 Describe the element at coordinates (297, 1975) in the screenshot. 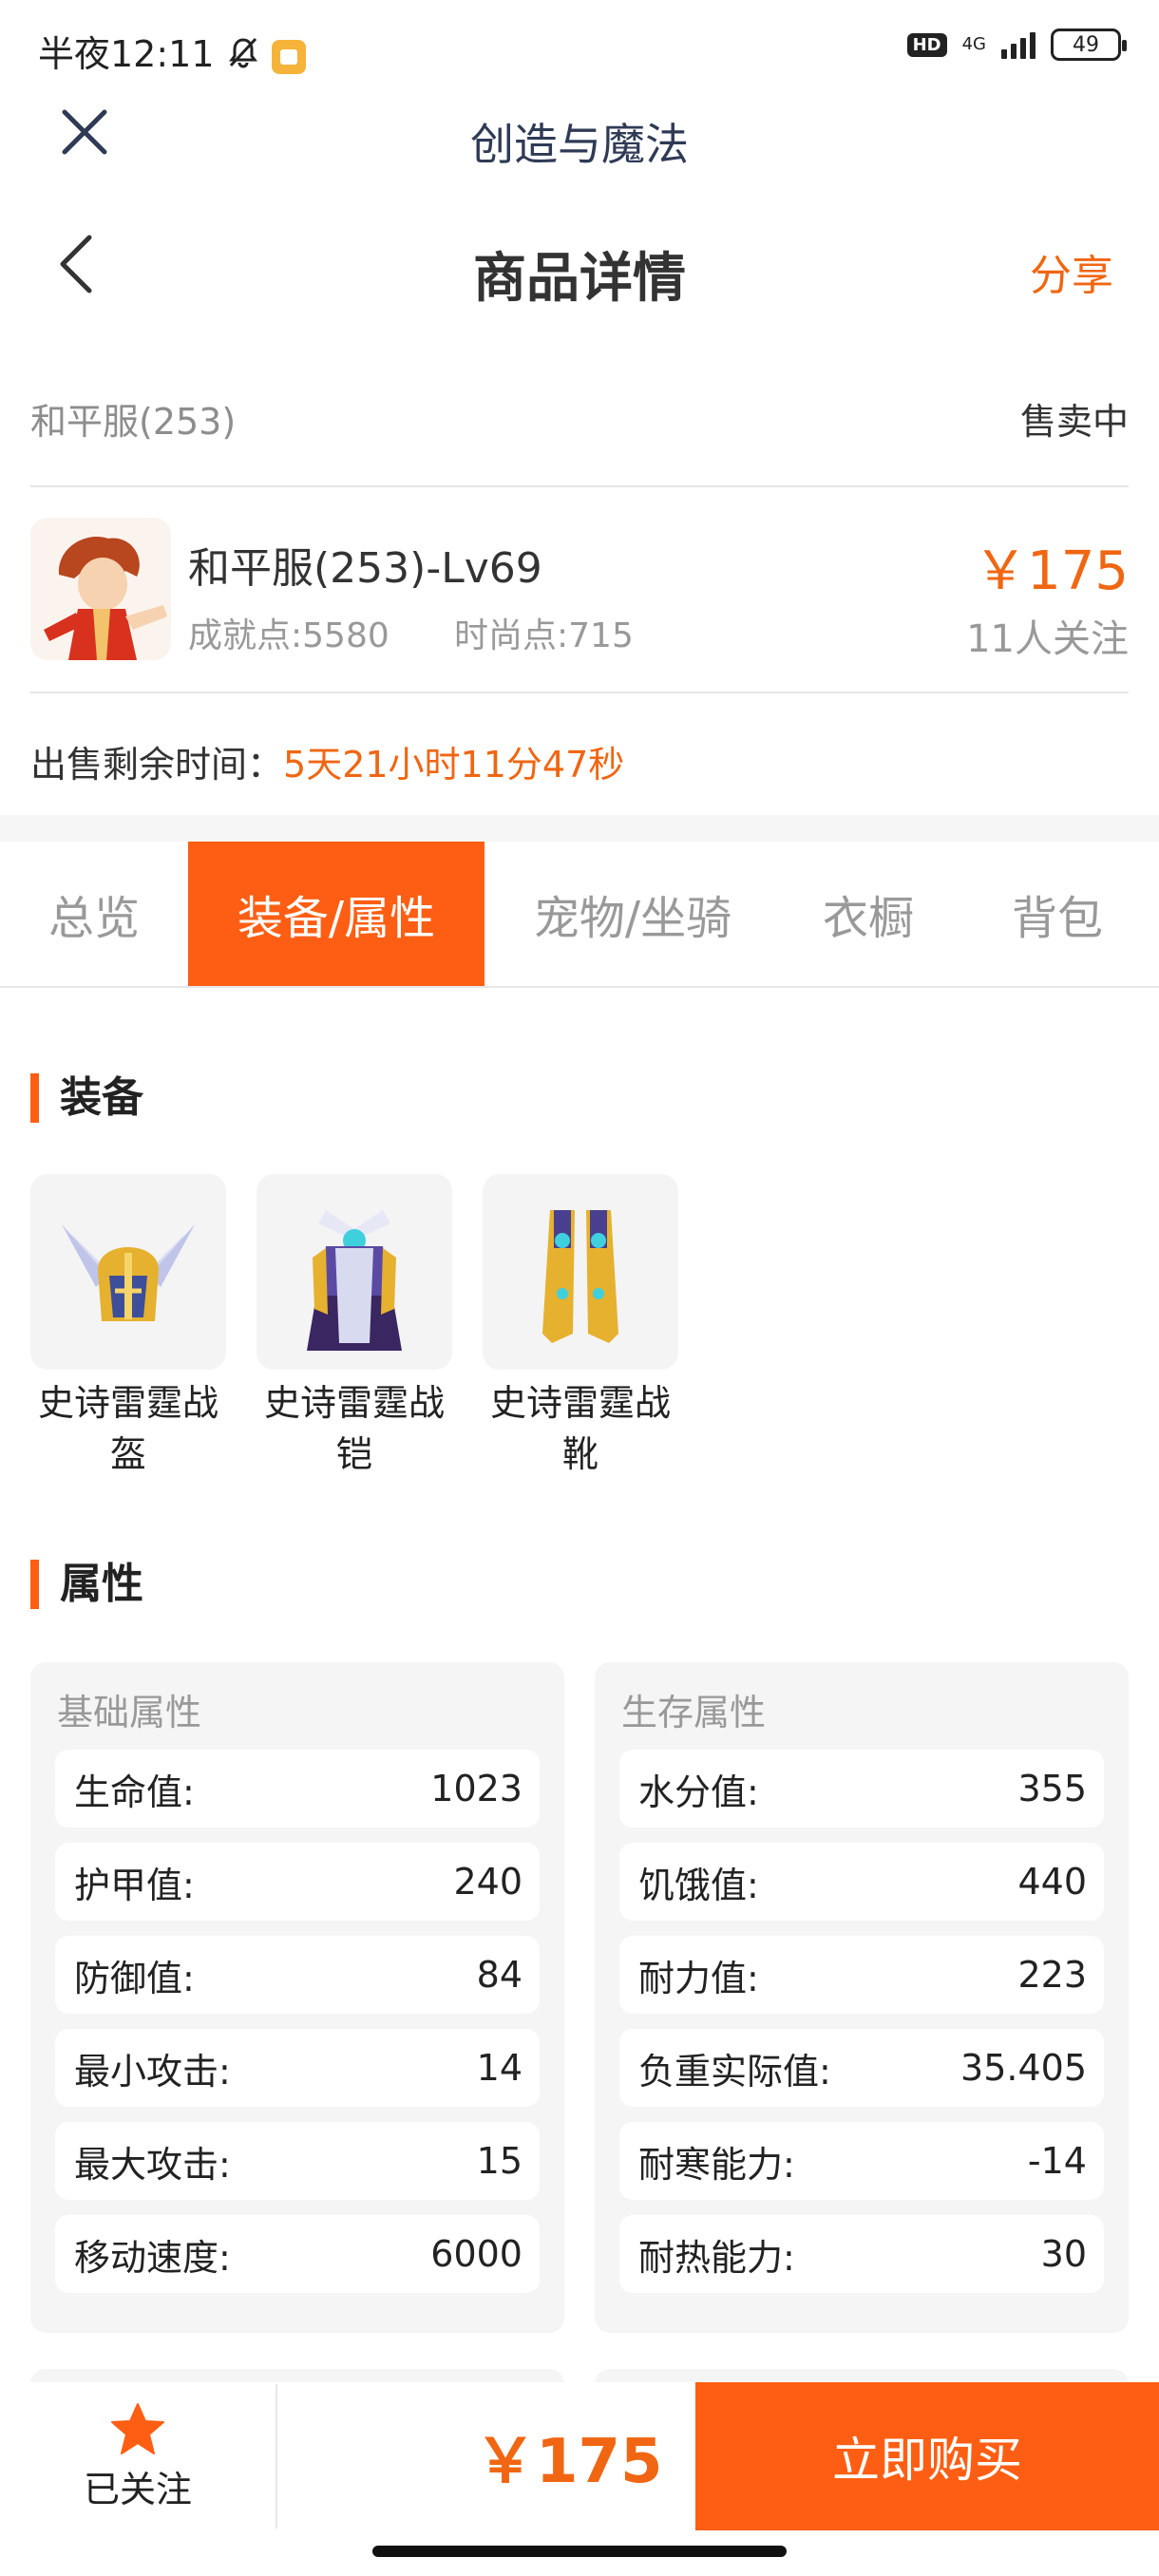

I see `attribute-row: 防御值: 84` at that location.